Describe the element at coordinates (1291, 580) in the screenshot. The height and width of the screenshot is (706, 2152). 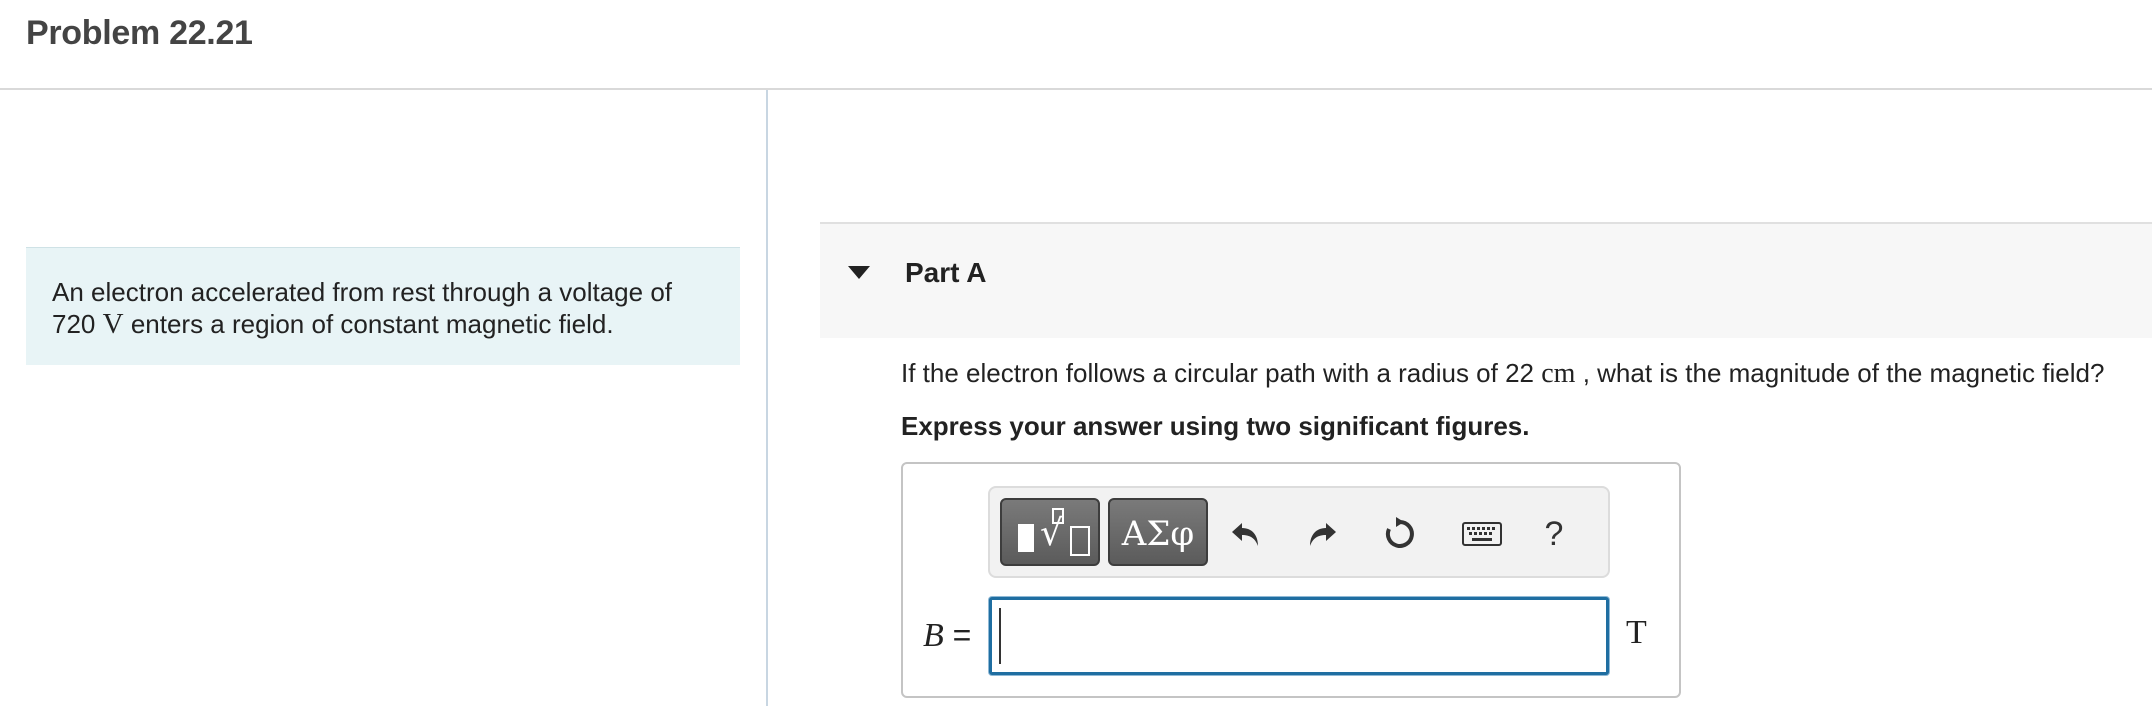
I see `answer-box: √ ΑΣφ ? B = T` at that location.